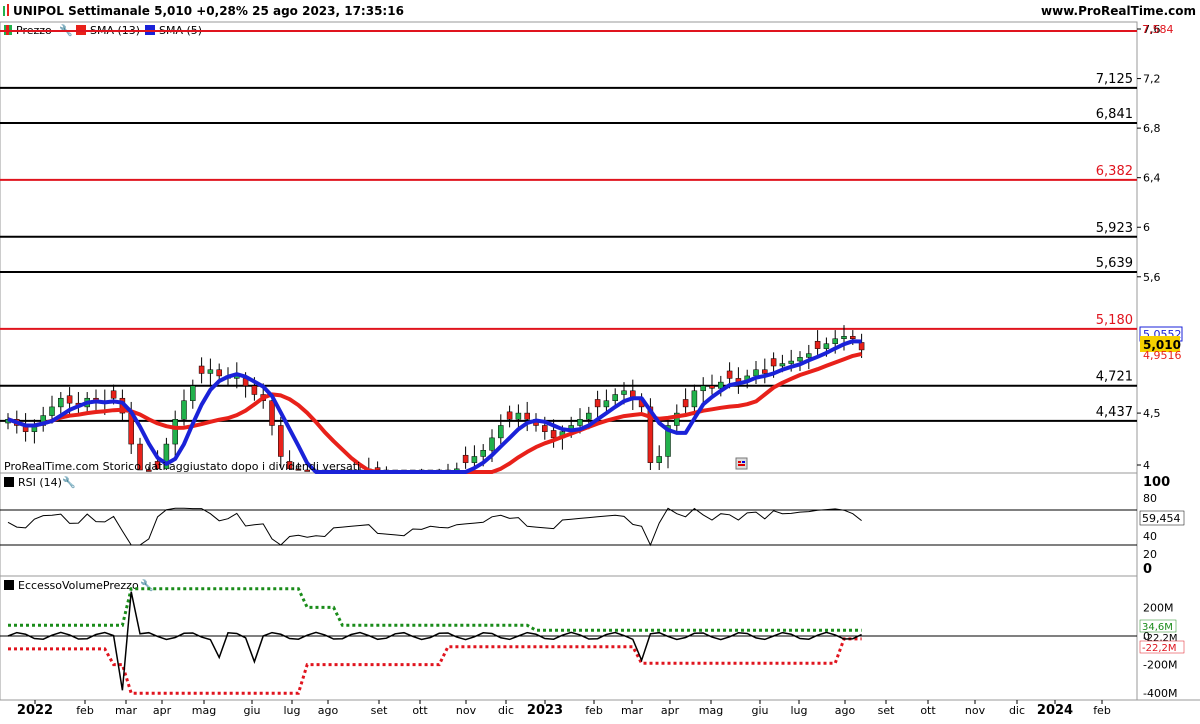 The width and height of the screenshot is (1200, 724). What do you see at coordinates (1114, 228) in the screenshot?
I see `level-label: 5,923` at bounding box center [1114, 228].